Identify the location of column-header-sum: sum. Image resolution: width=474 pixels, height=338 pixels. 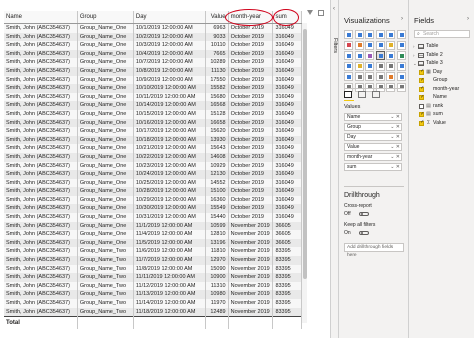
(287, 17).